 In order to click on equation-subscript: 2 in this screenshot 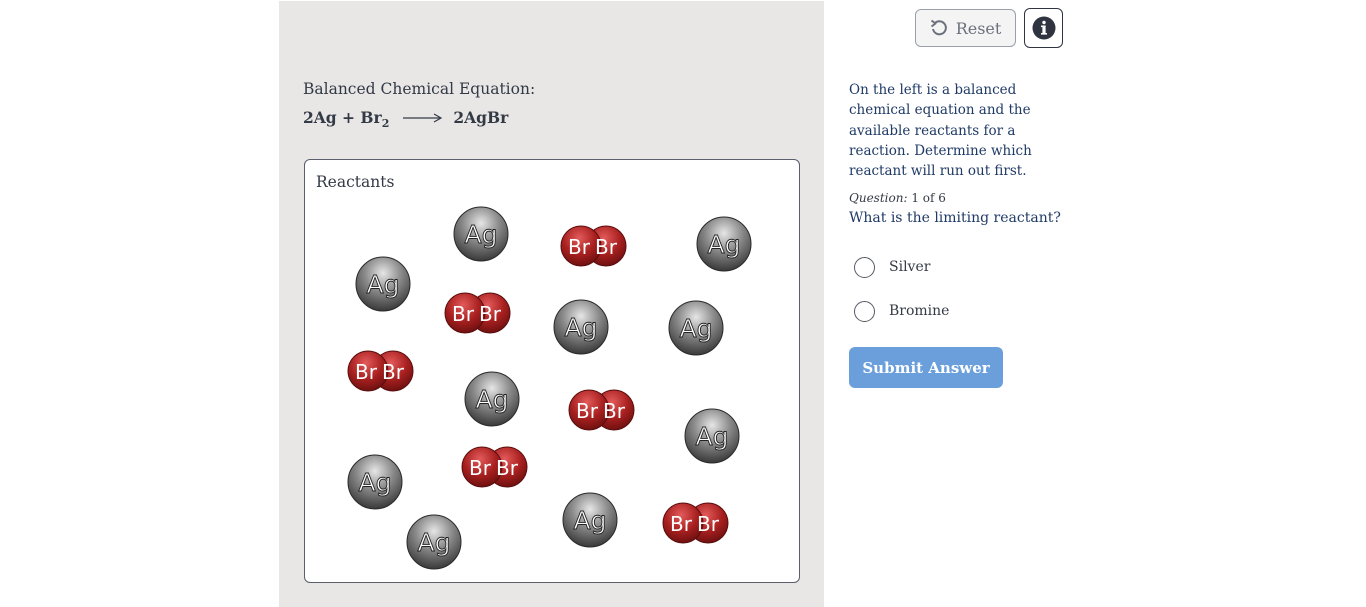, I will do `click(385, 123)`.